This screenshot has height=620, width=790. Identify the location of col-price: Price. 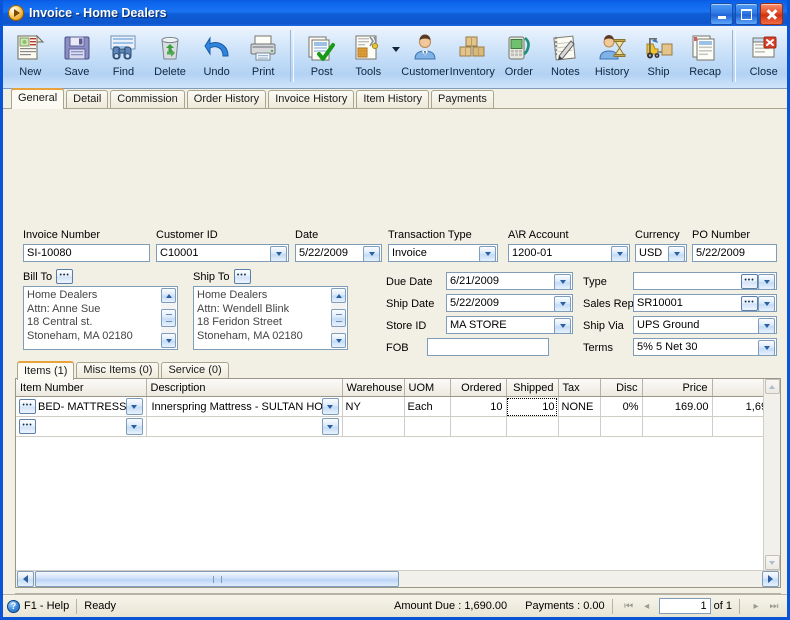
(677, 388).